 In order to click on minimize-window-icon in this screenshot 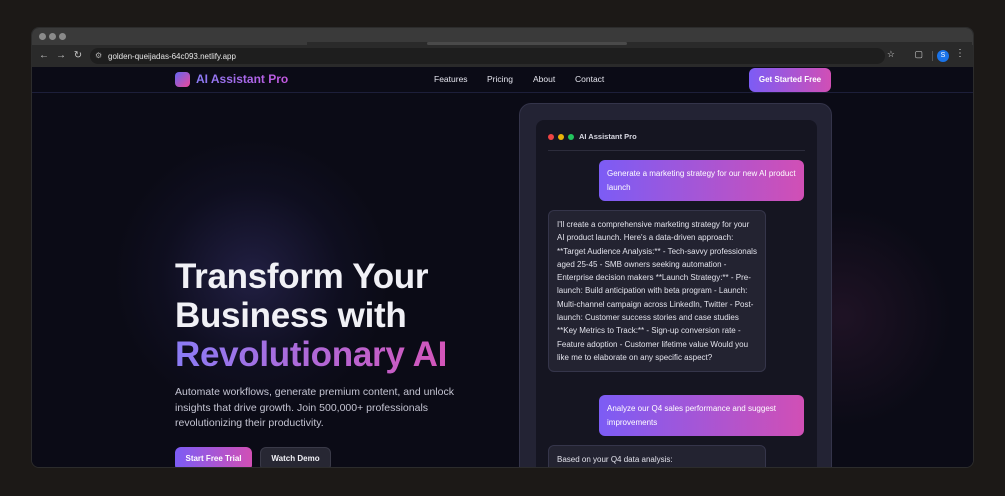, I will do `click(52, 36)`.